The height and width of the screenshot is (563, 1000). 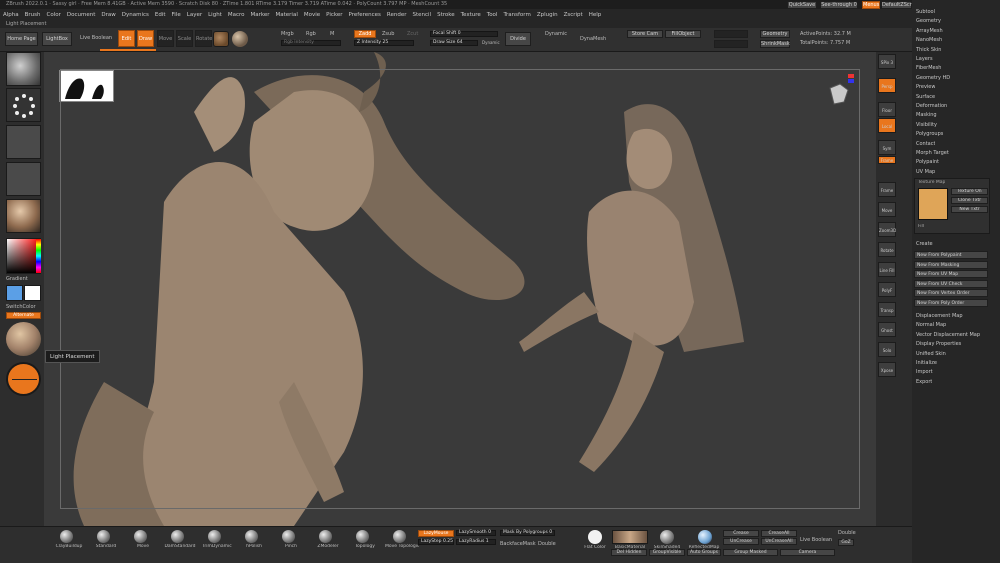 I want to click on group-visible-button: GroupVisible, so click(x=667, y=552).